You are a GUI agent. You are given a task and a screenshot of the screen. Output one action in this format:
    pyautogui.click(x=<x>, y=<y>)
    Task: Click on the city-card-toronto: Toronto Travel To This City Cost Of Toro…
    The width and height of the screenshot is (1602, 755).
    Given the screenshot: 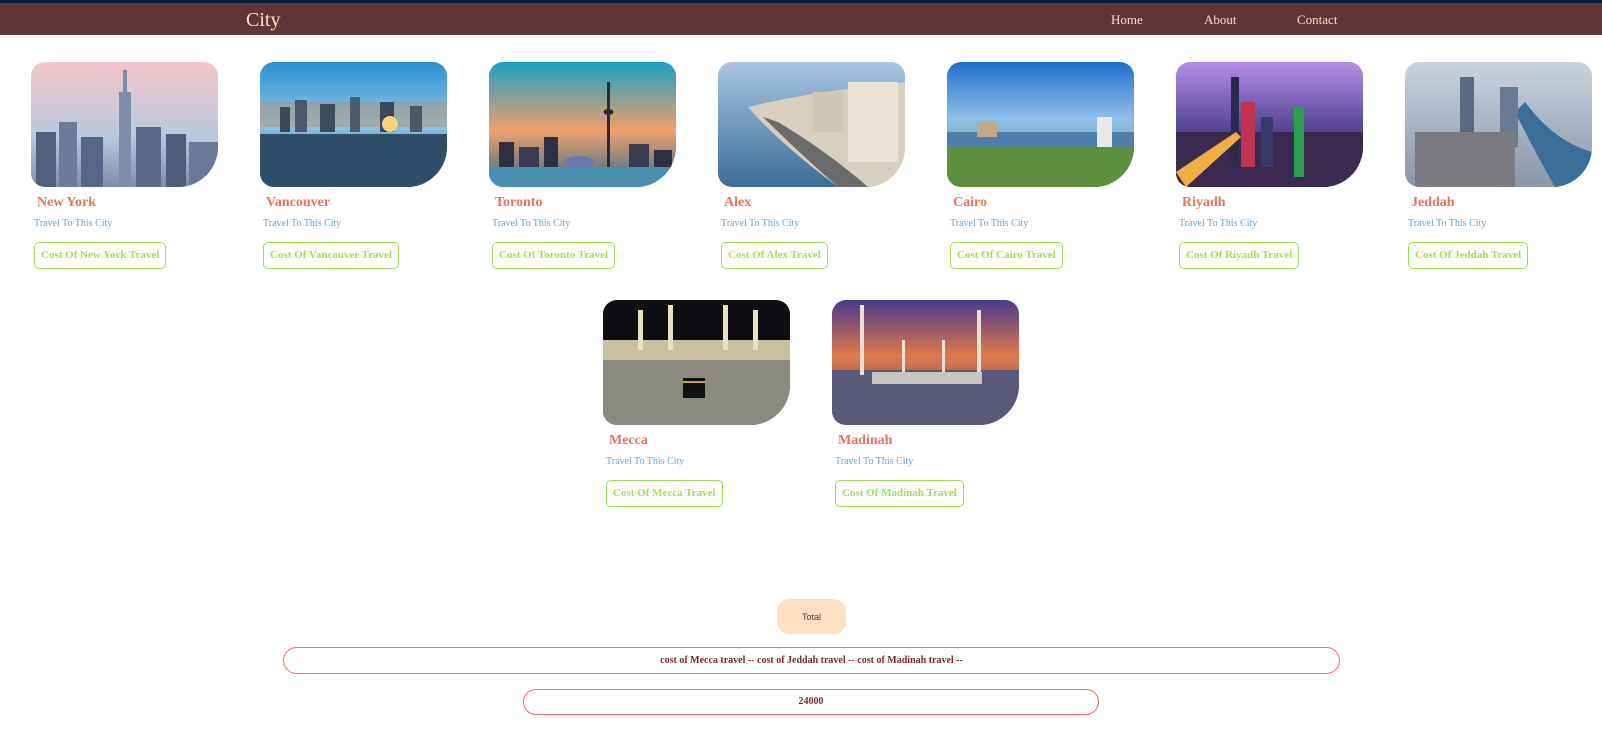 What is the action you would take?
    pyautogui.click(x=584, y=167)
    